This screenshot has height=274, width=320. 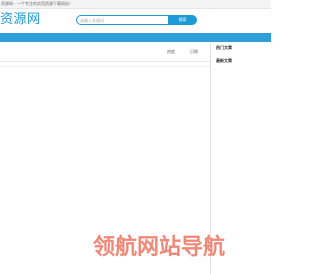 I want to click on column-hot-label: 热度, so click(x=171, y=51).